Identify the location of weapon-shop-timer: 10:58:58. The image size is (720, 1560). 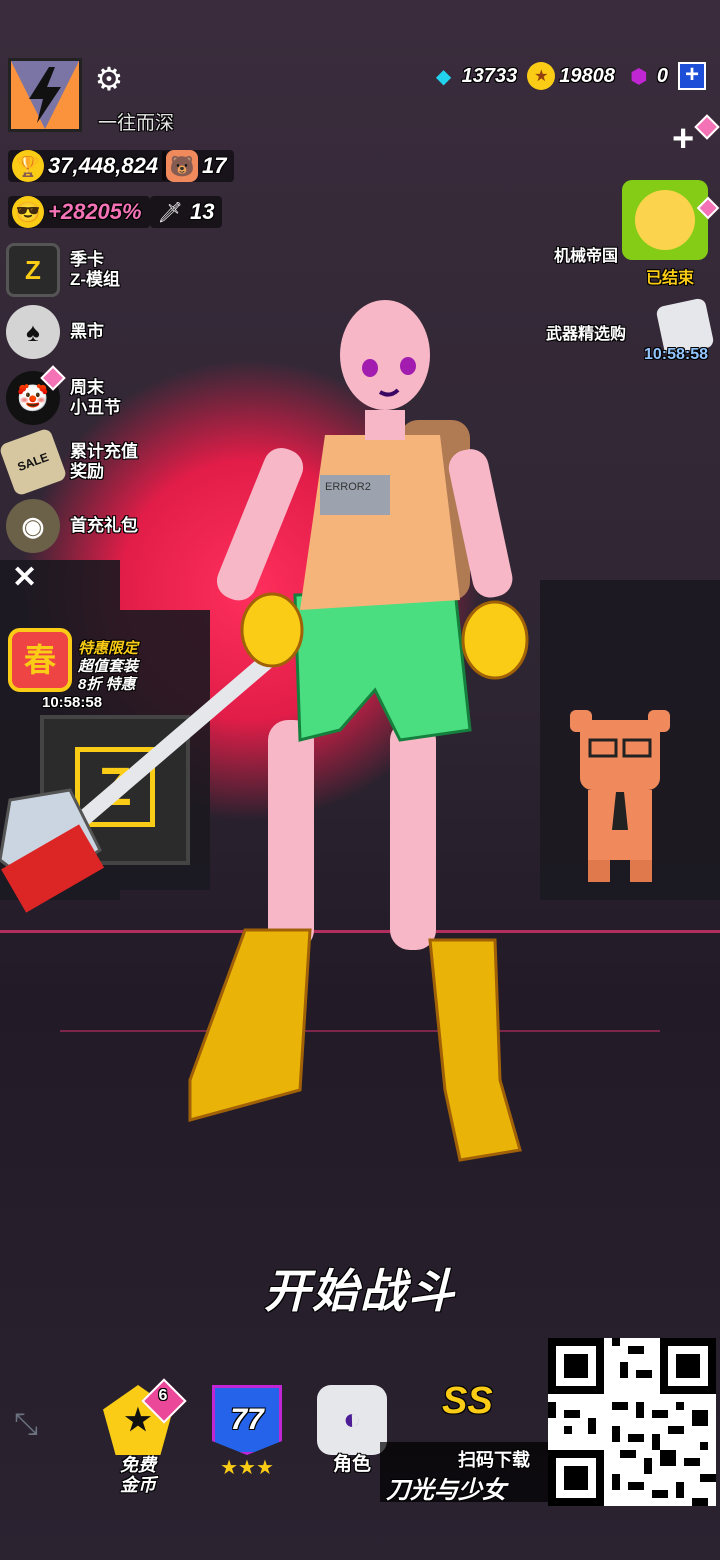
(676, 354).